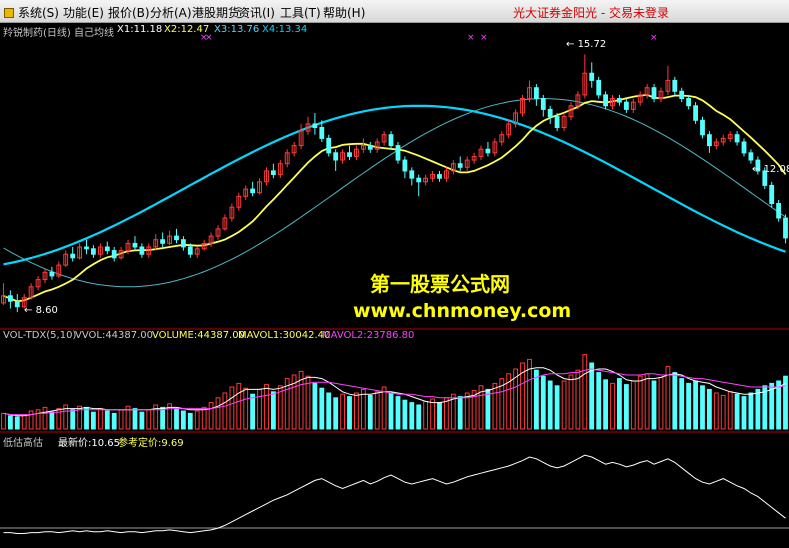 The image size is (789, 548). What do you see at coordinates (129, 12) in the screenshot?
I see `menu-quote: 报价(B)` at bounding box center [129, 12].